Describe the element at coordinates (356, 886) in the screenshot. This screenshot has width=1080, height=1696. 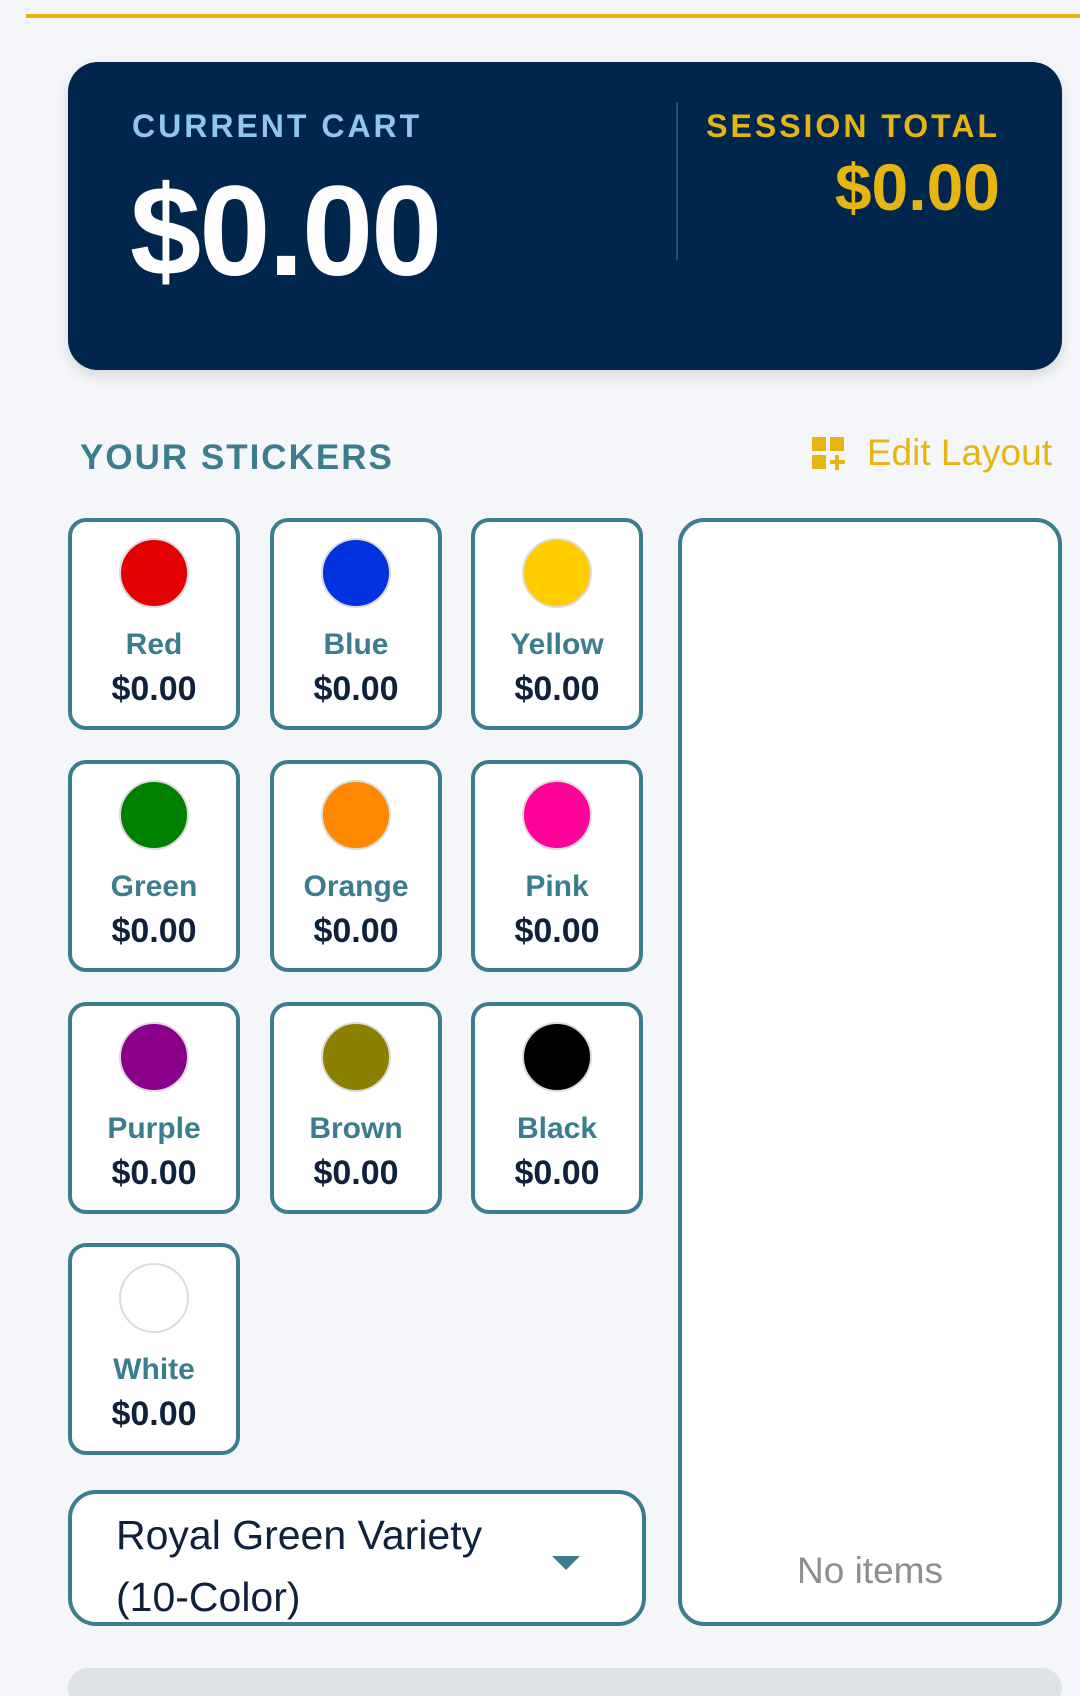
I see `sticker-name: Orange` at that location.